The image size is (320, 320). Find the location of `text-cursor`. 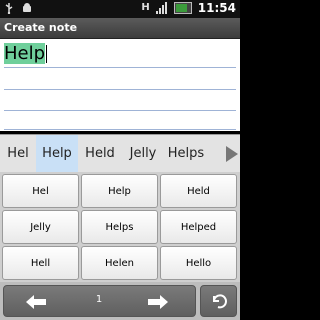

text-cursor is located at coordinates (47, 54).